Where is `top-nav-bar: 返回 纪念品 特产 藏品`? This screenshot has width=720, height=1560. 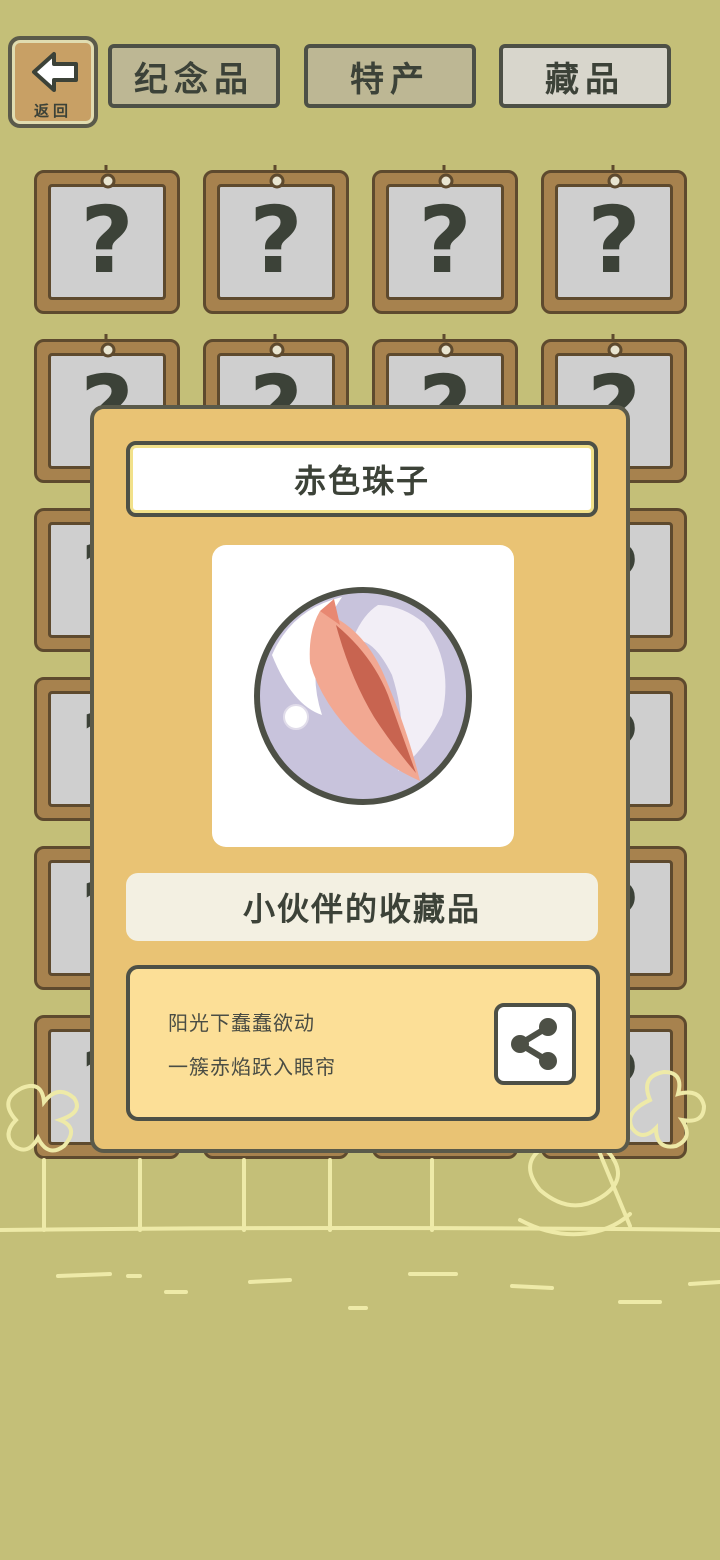 top-nav-bar: 返回 纪念品 特产 藏品 is located at coordinates (360, 70).